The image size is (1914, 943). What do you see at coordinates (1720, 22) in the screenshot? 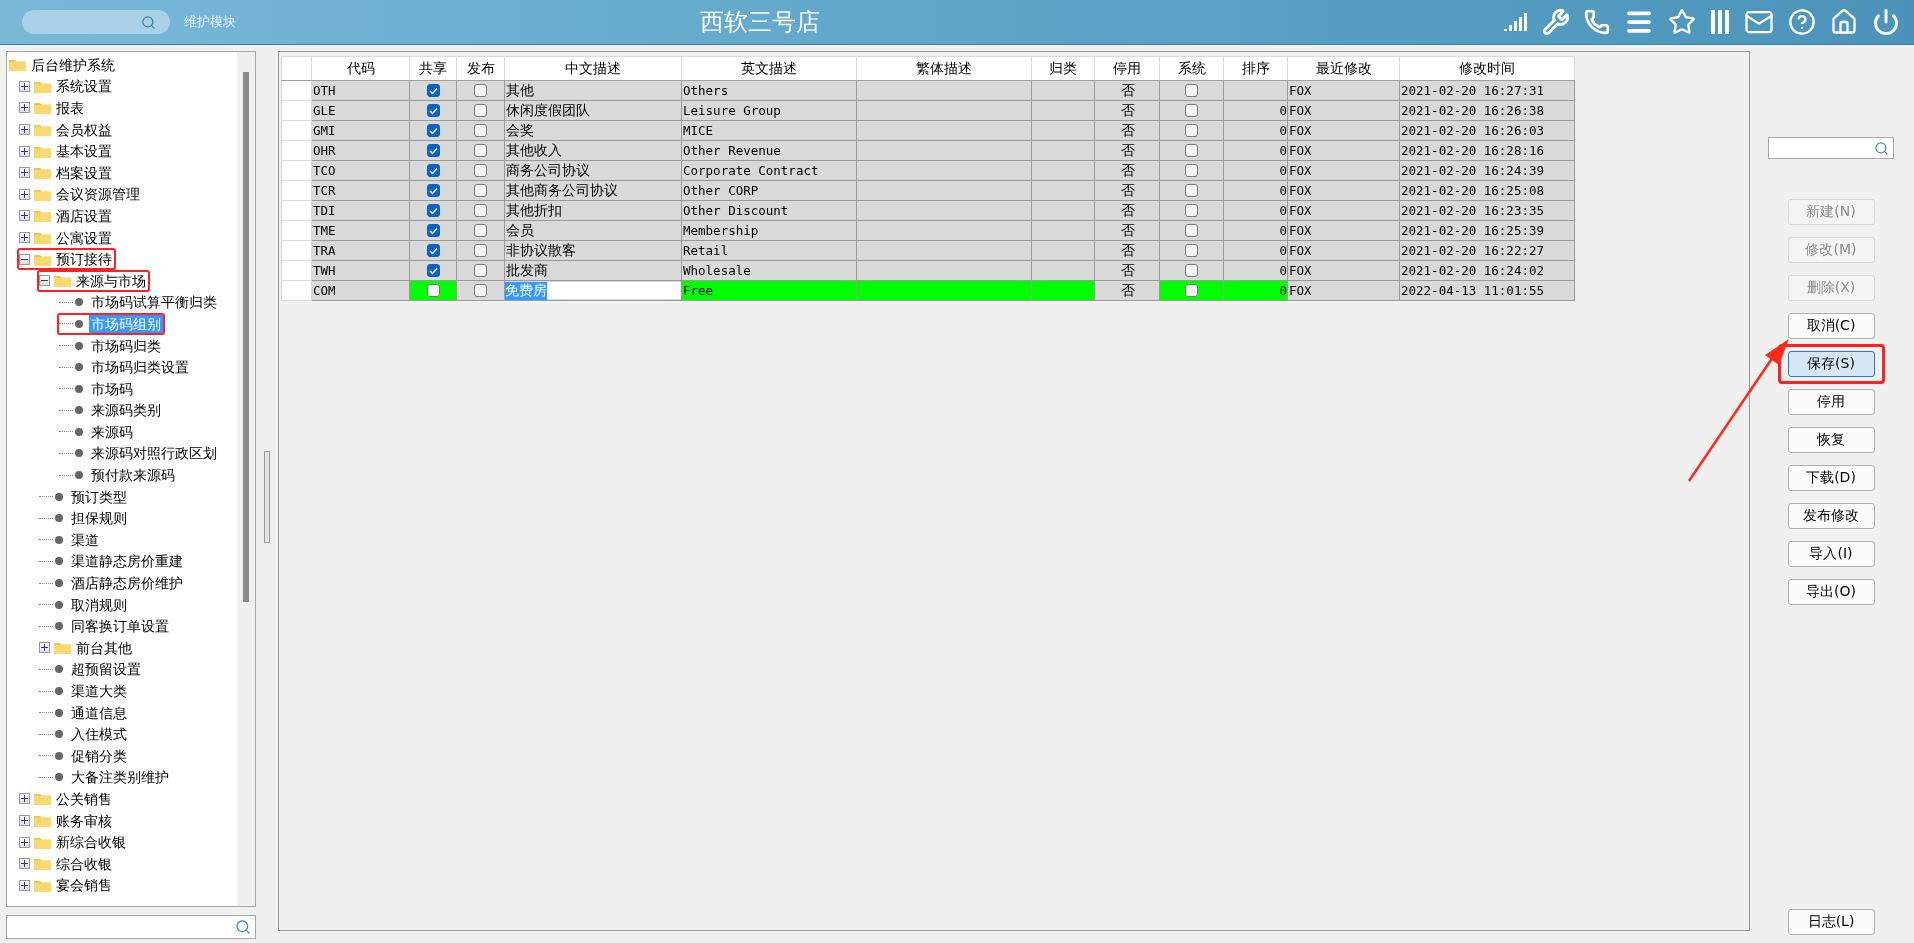
I see `vertical-bars-icon` at bounding box center [1720, 22].